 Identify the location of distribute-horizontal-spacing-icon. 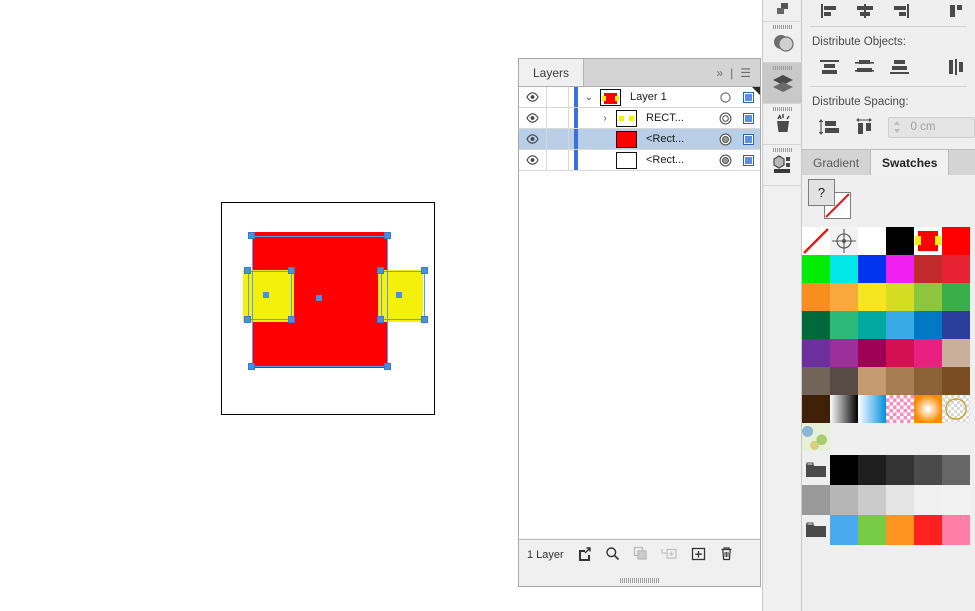
(866, 127).